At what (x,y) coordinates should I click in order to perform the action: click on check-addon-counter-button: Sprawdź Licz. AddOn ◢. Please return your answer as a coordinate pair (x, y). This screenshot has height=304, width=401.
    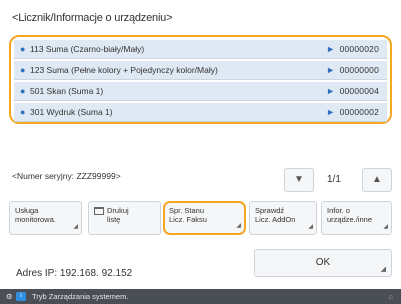
    Looking at the image, I should click on (283, 218).